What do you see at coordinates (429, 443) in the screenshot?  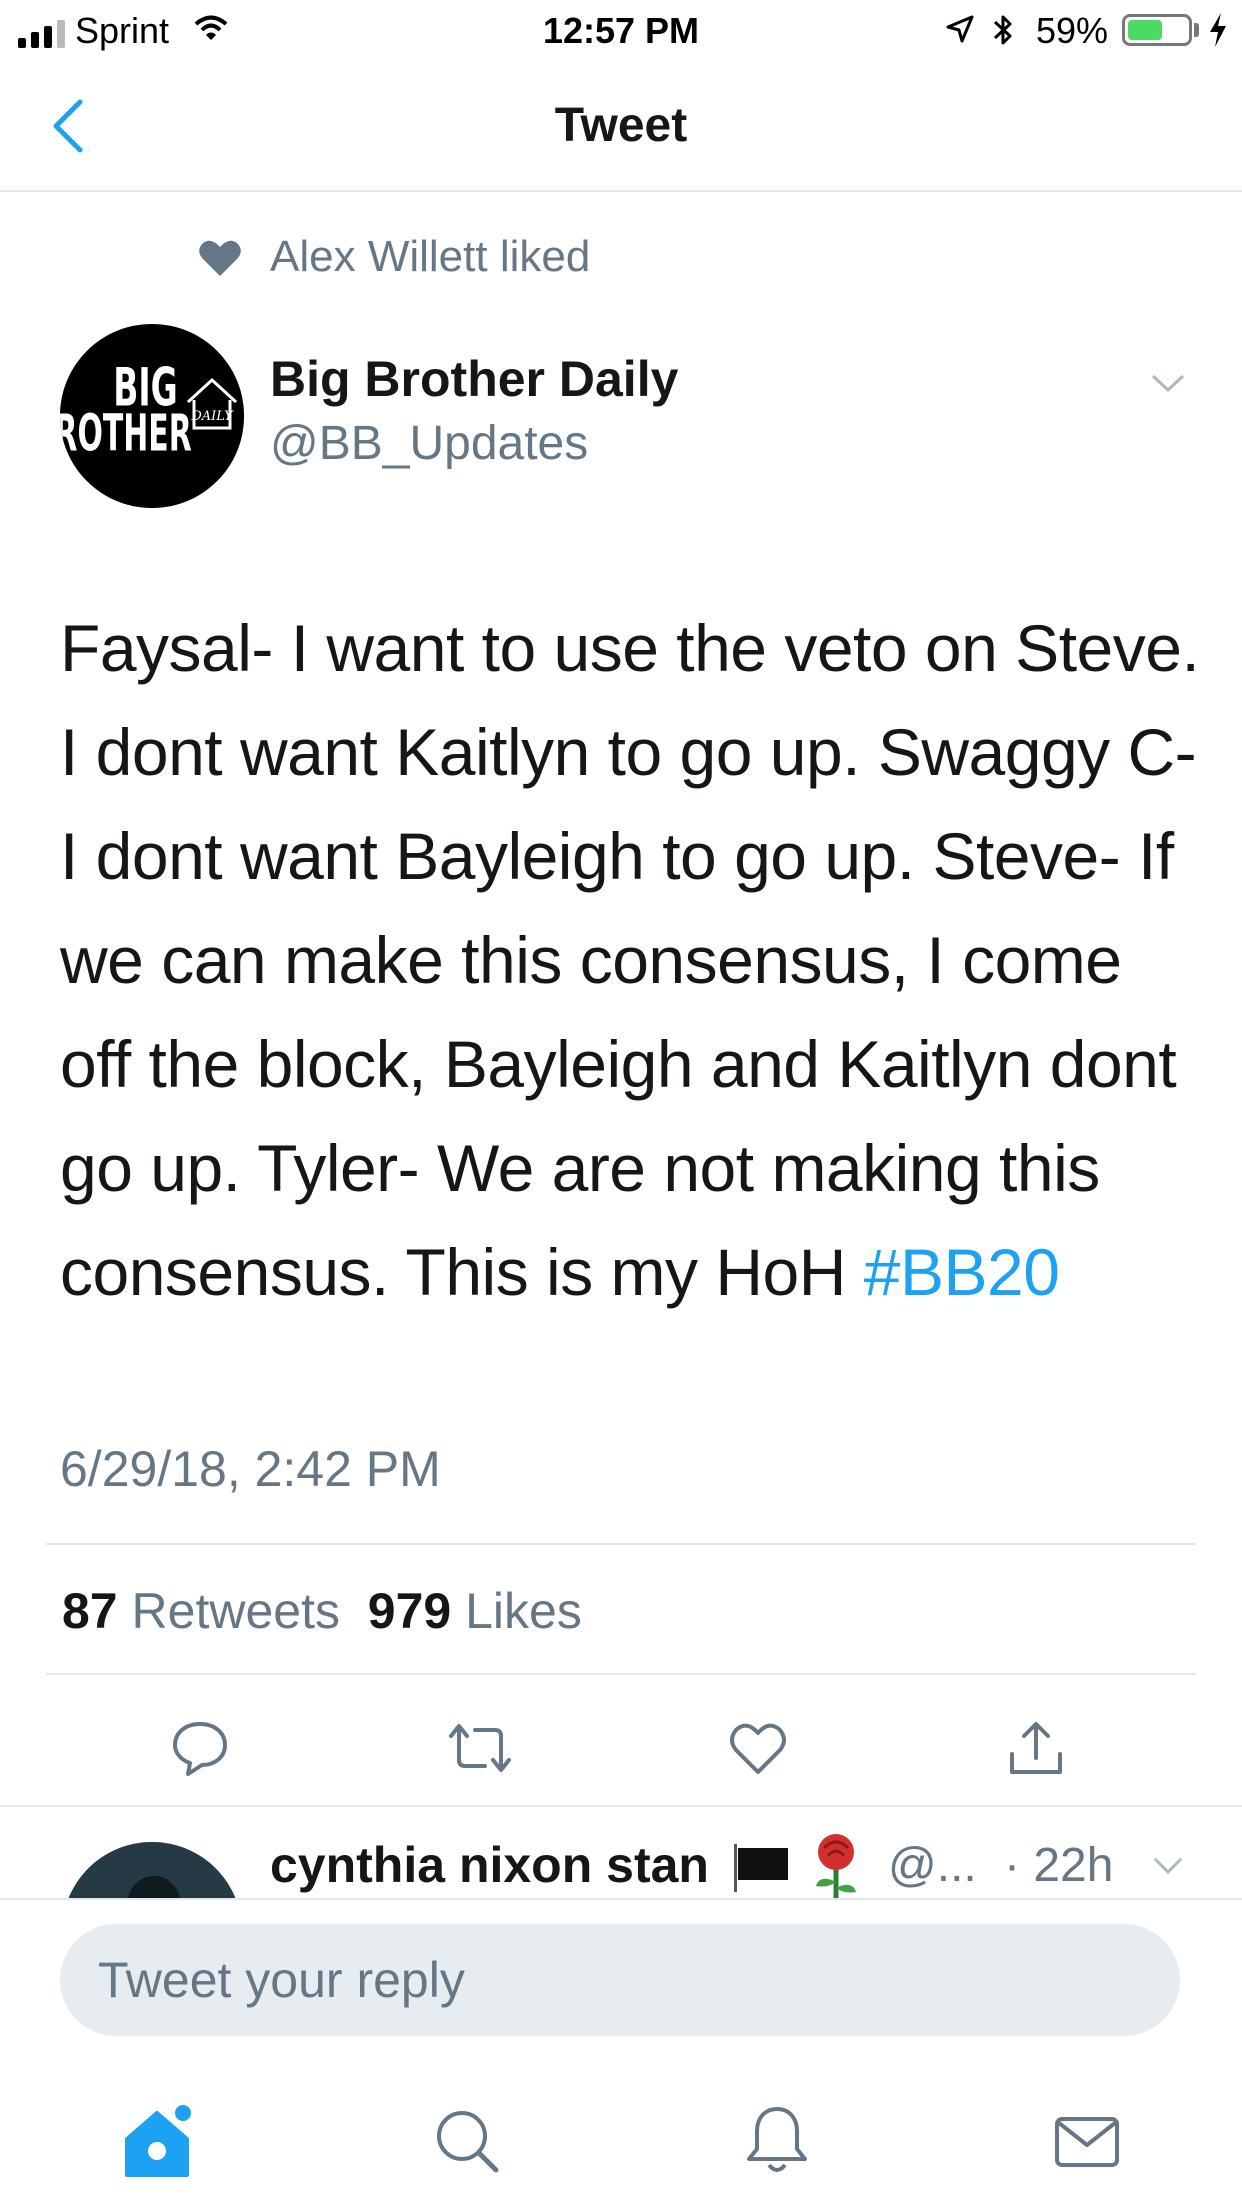 I see `author-handle: @BB_Updates` at bounding box center [429, 443].